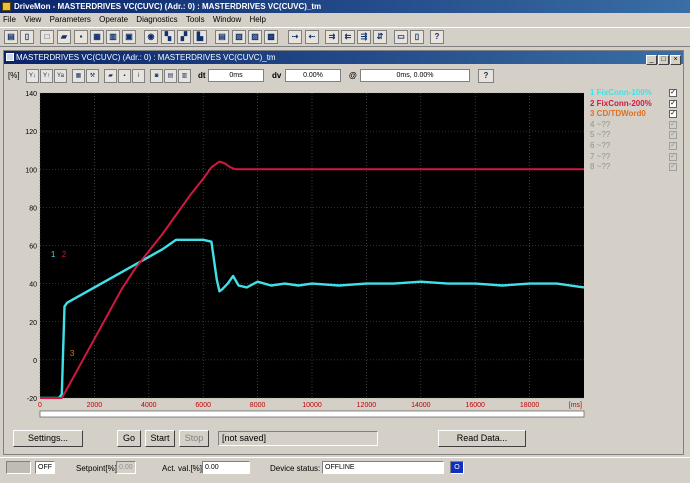  Describe the element at coordinates (313, 75) in the screenshot. I see `dv-field: 0.00%` at that location.